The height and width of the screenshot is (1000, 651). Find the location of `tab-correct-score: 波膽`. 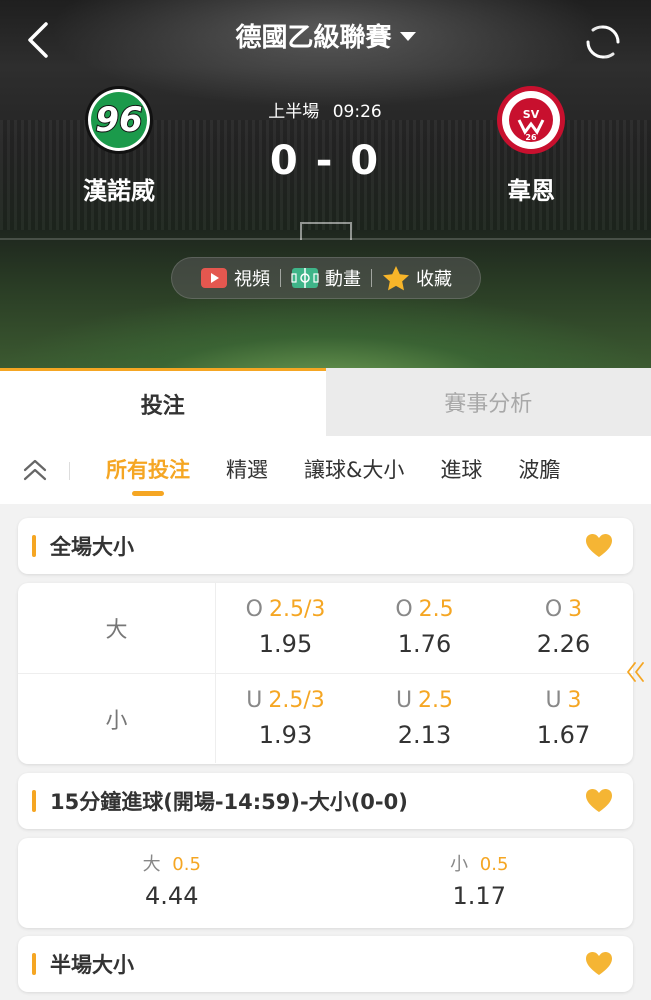

tab-correct-score: 波膽 is located at coordinates (539, 470).